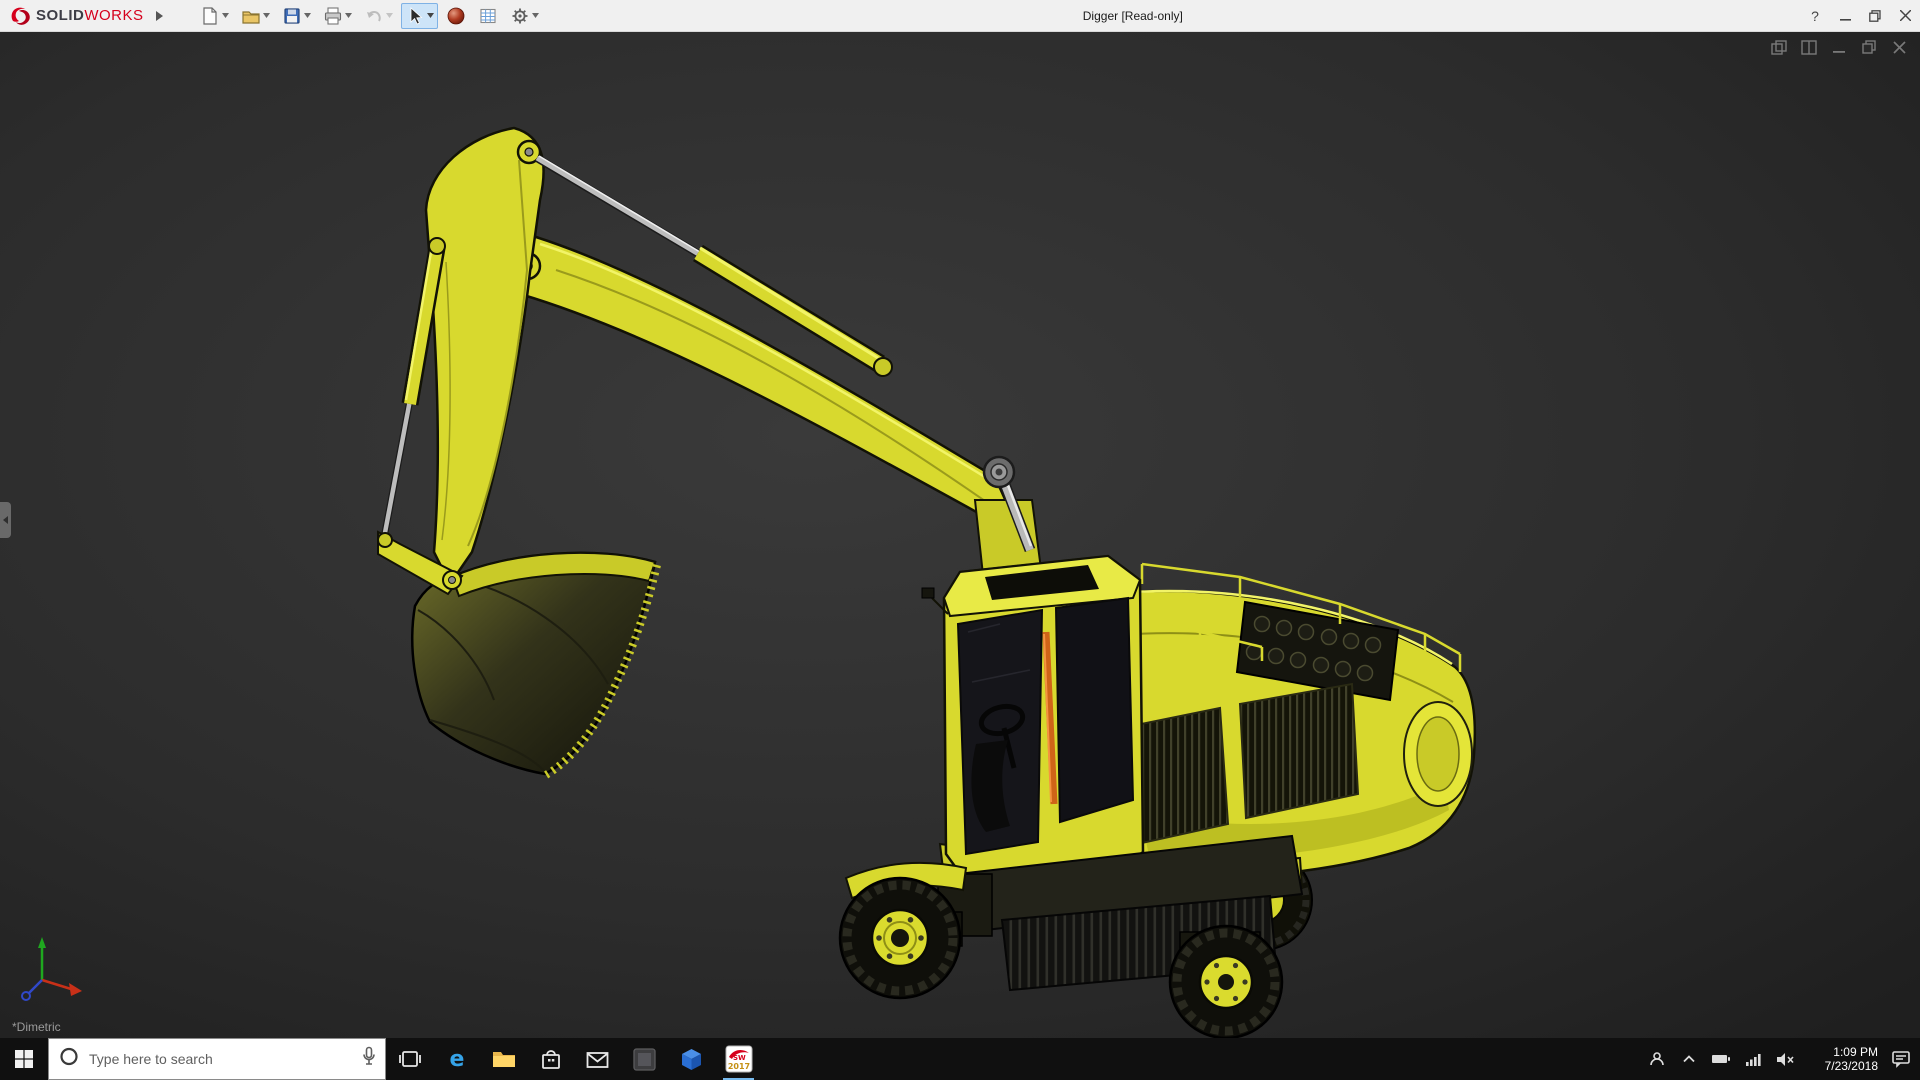 Image resolution: width=1920 pixels, height=1080 pixels. I want to click on table-grid-icon, so click(487, 15).